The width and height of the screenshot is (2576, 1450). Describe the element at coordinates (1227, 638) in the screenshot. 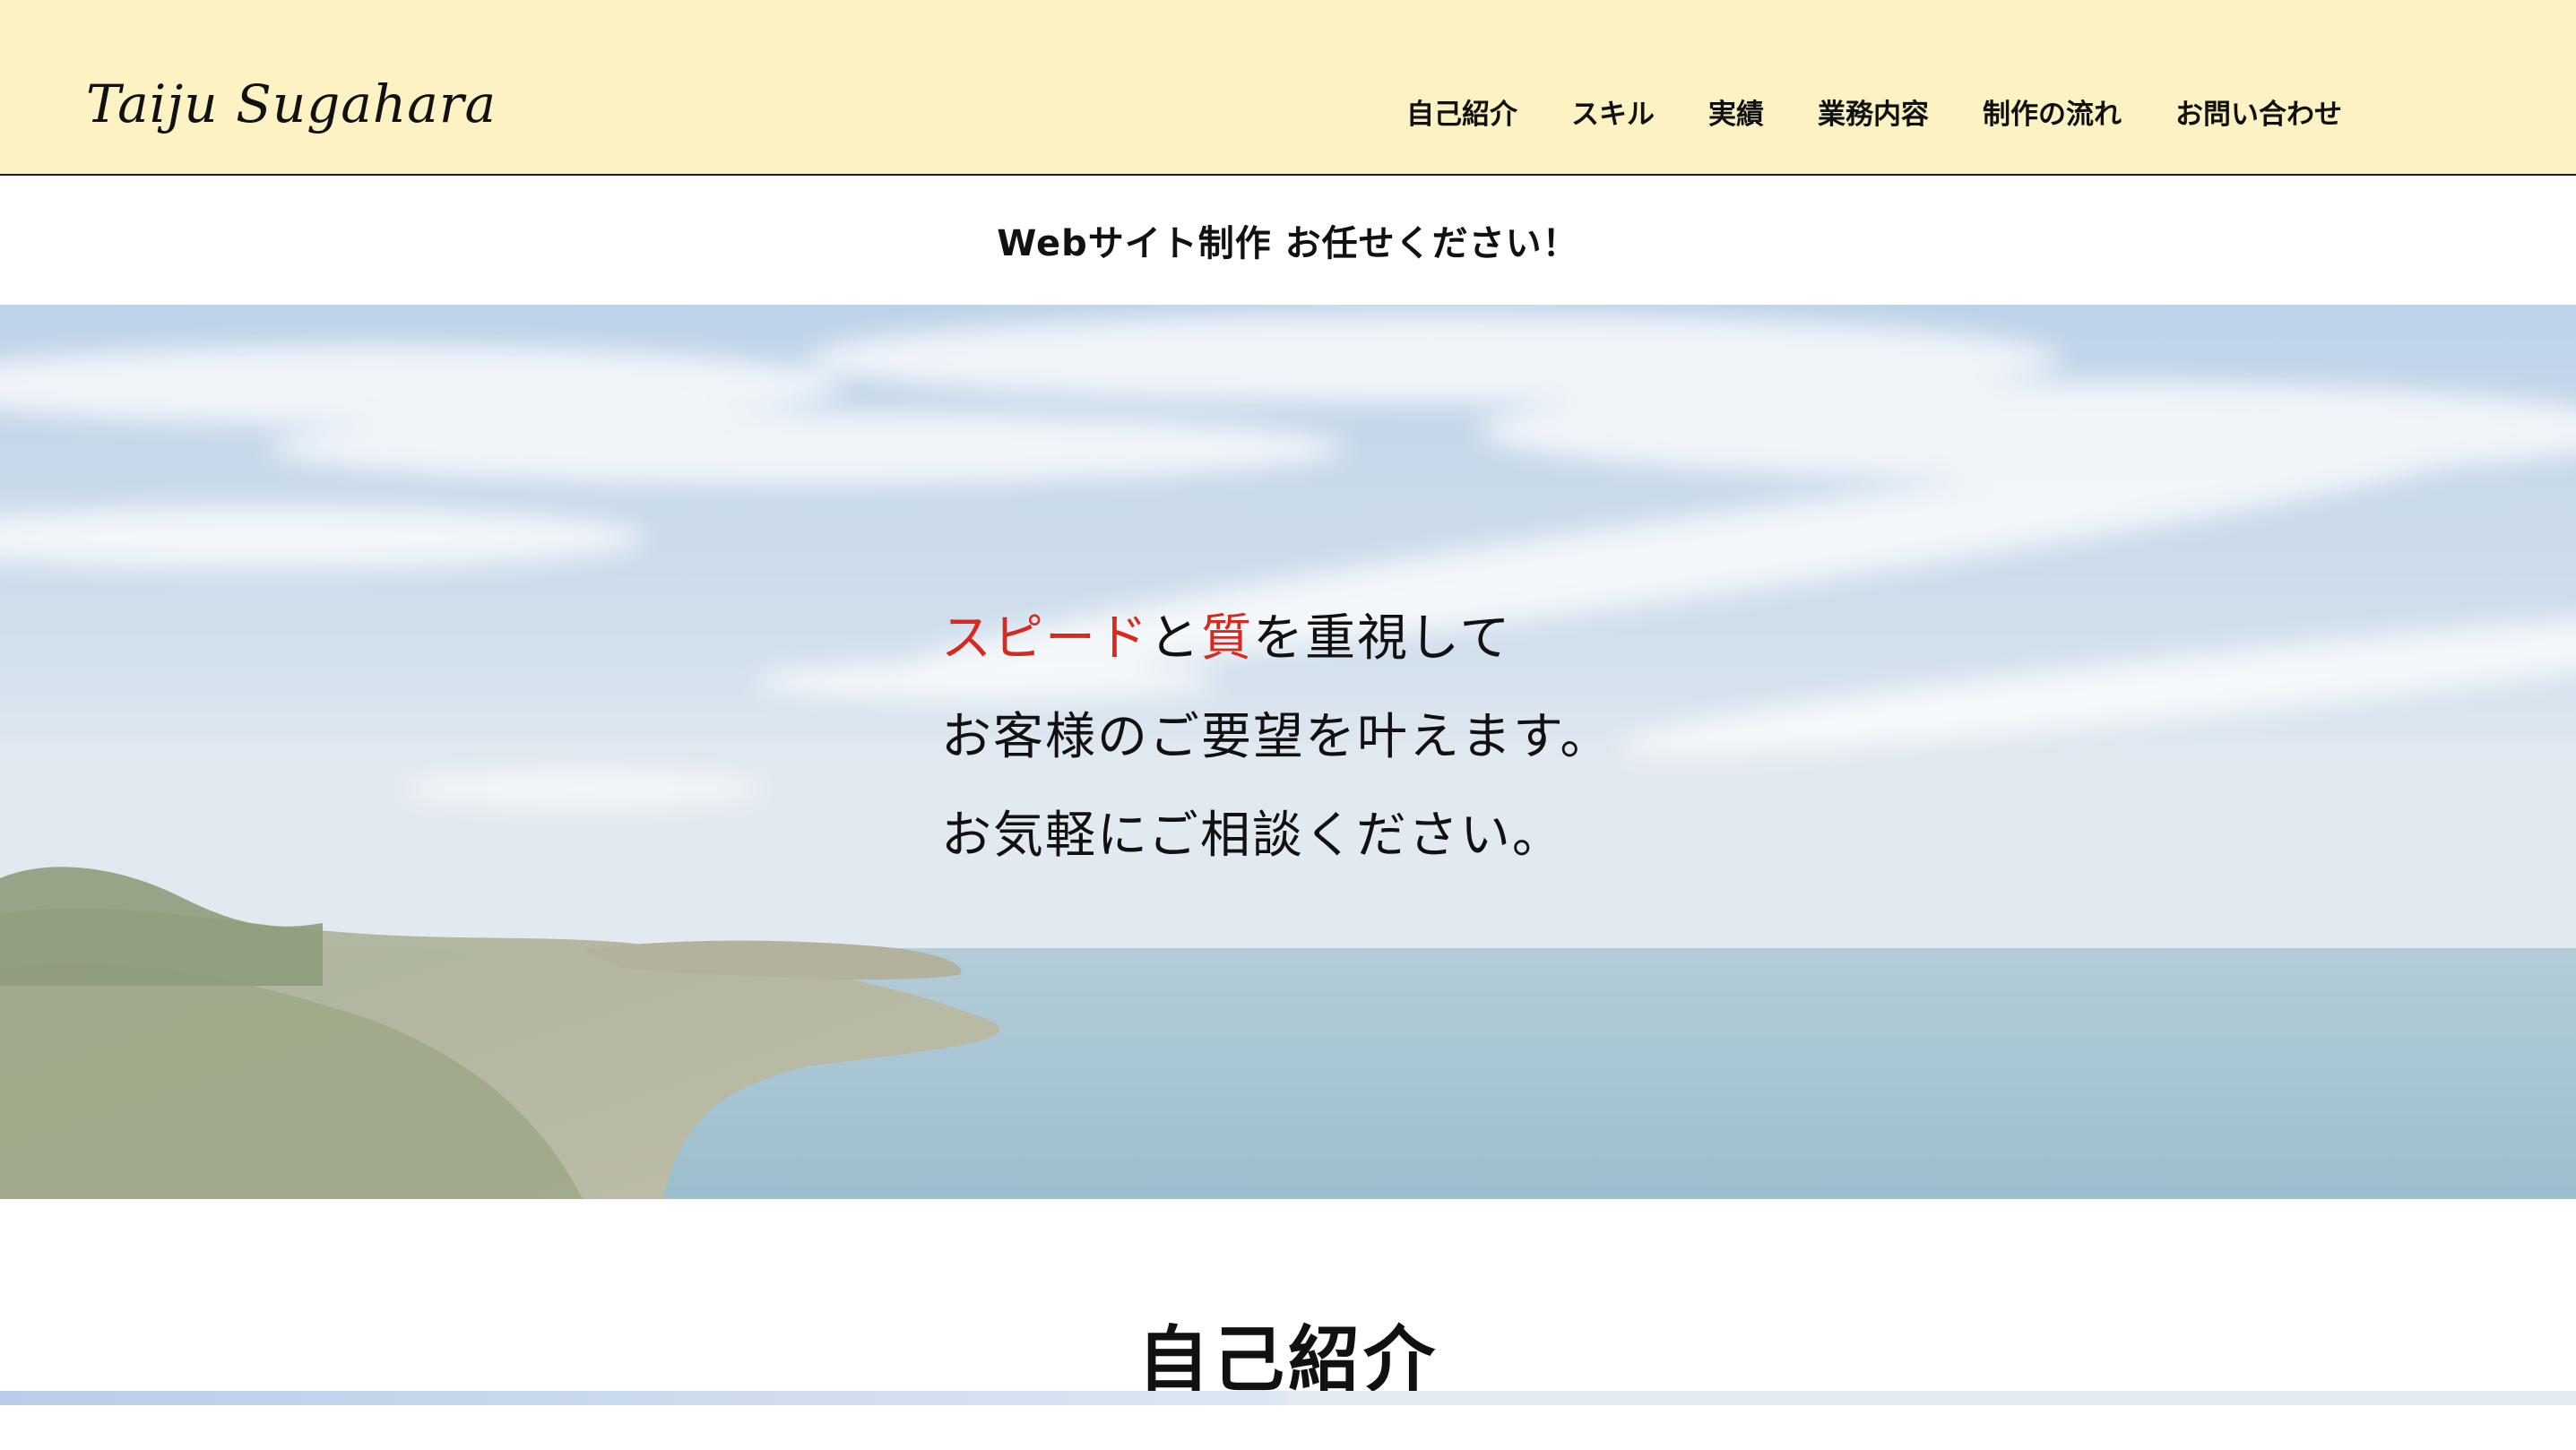

I see `hero-accent-quality: 質` at that location.